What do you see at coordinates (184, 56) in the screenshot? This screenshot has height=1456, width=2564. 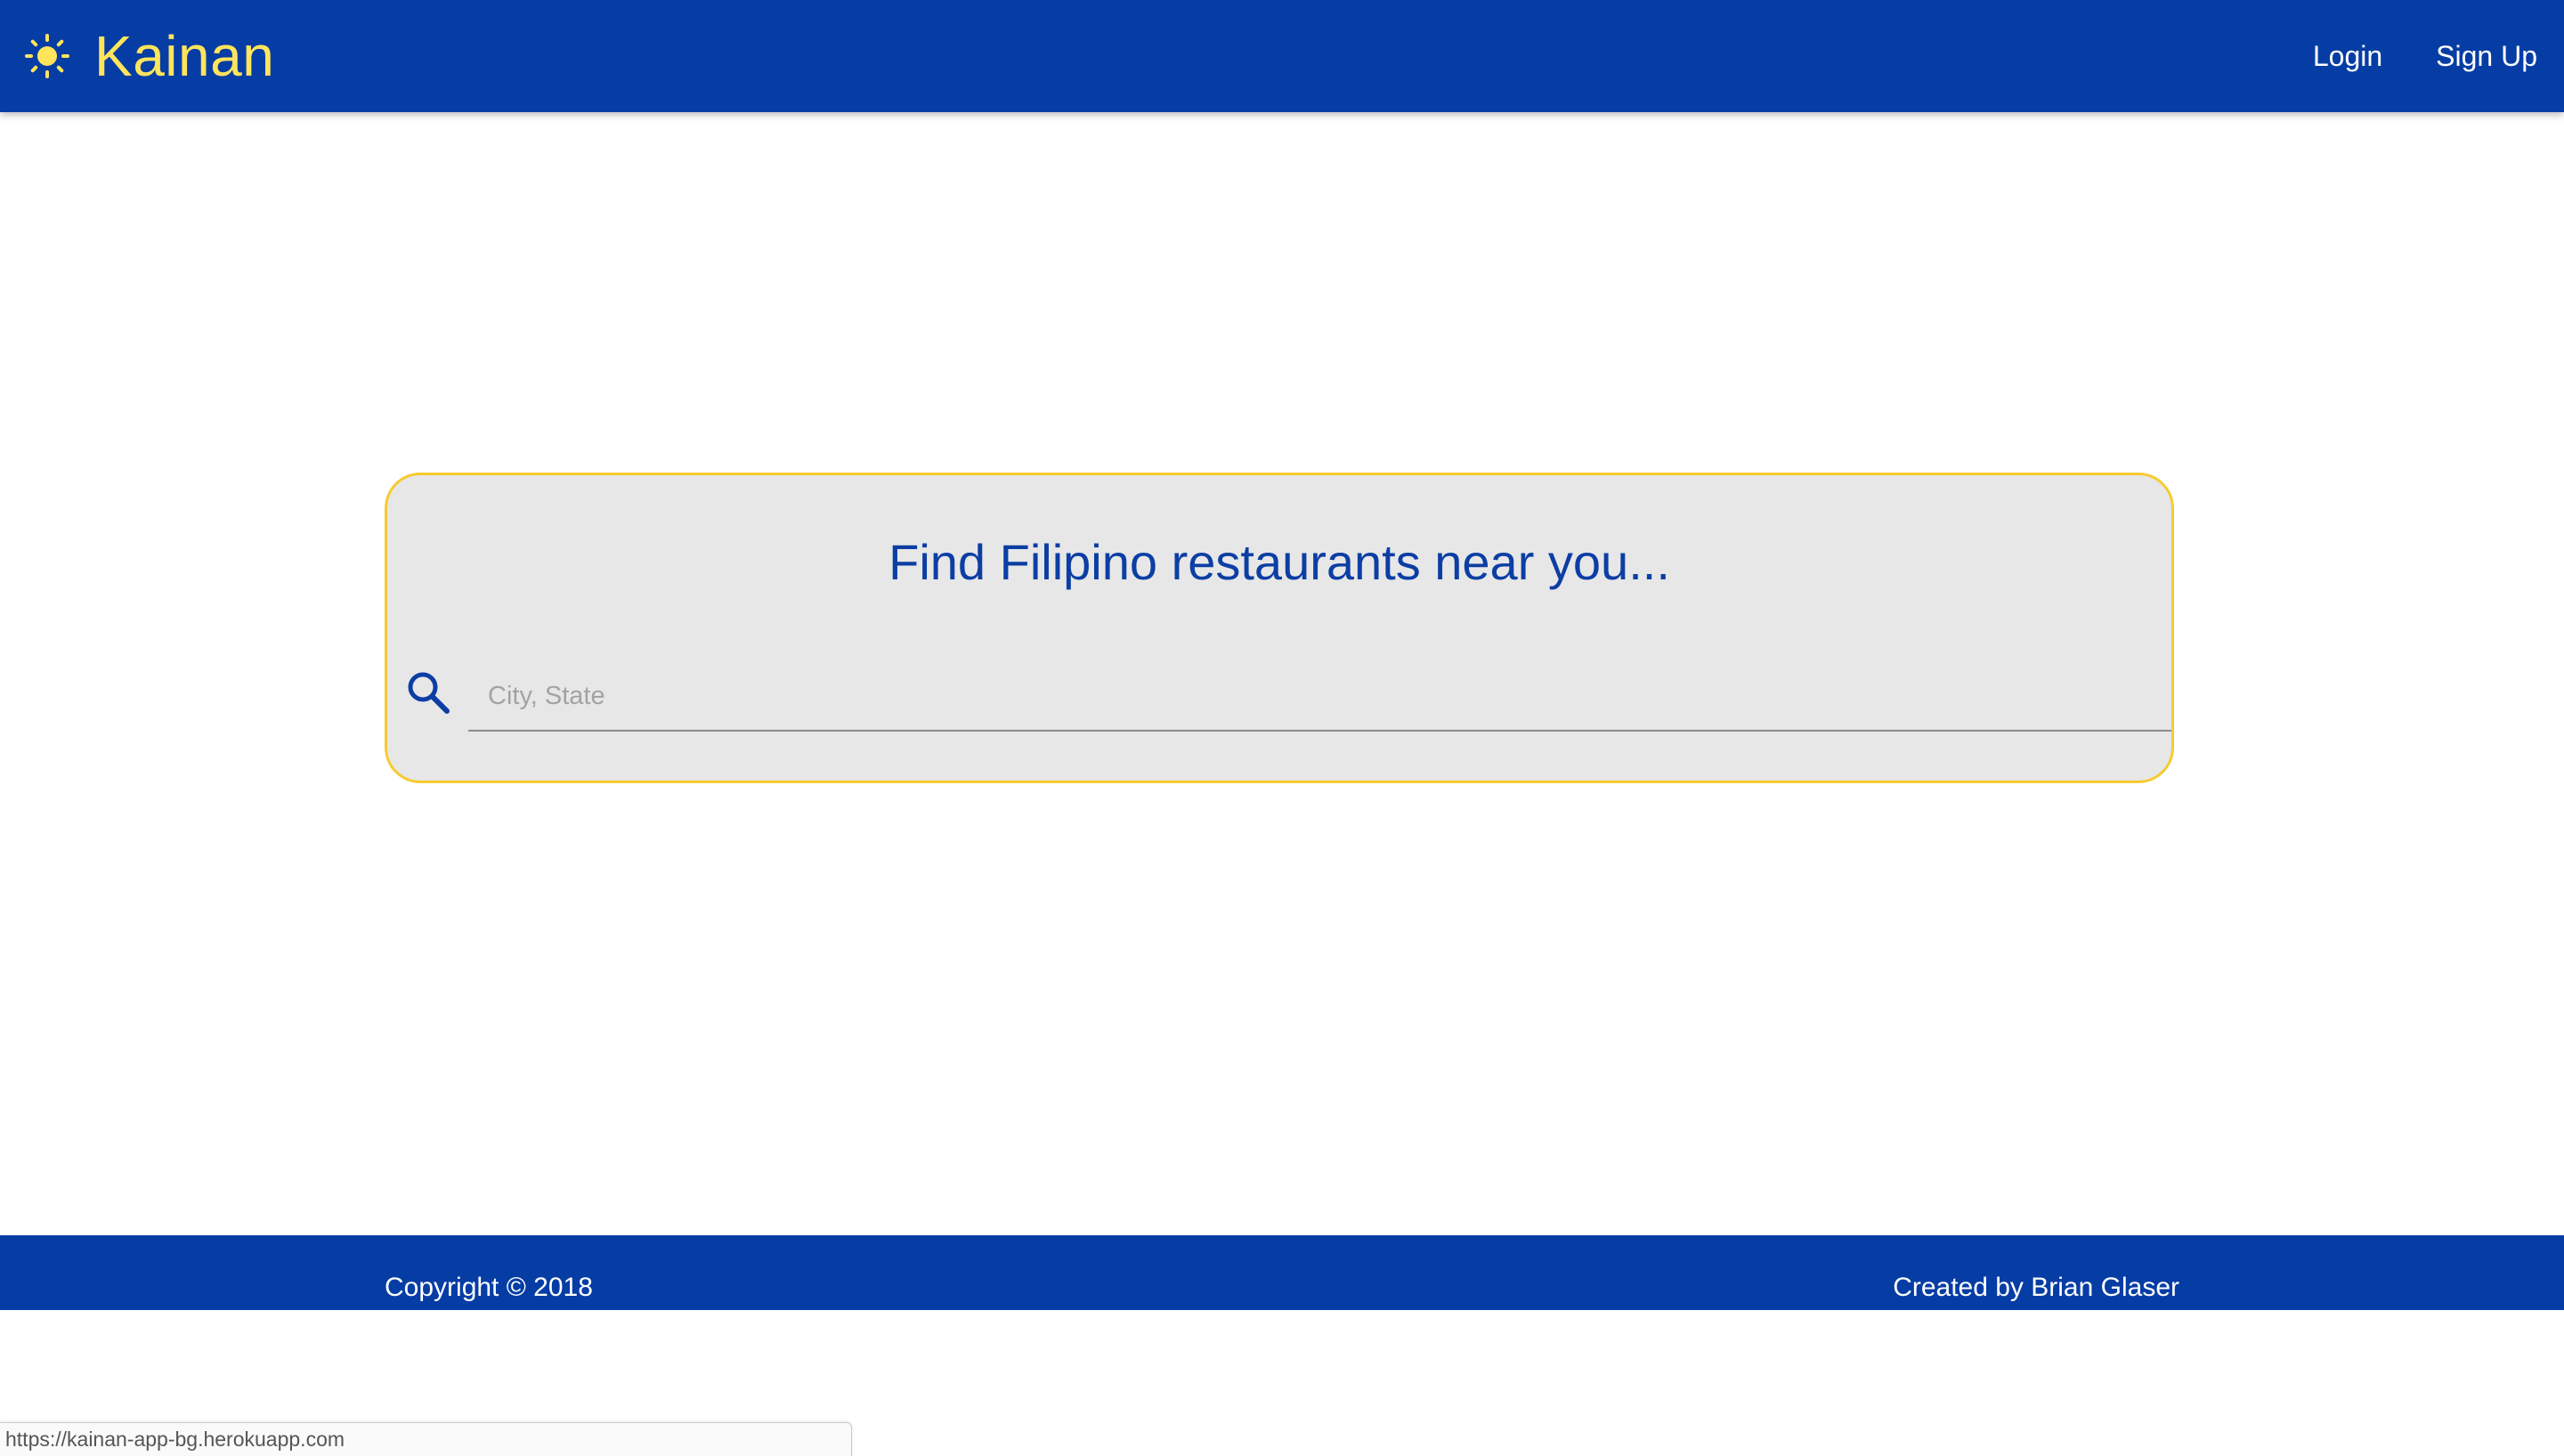 I see `brand-name: Kainan` at bounding box center [184, 56].